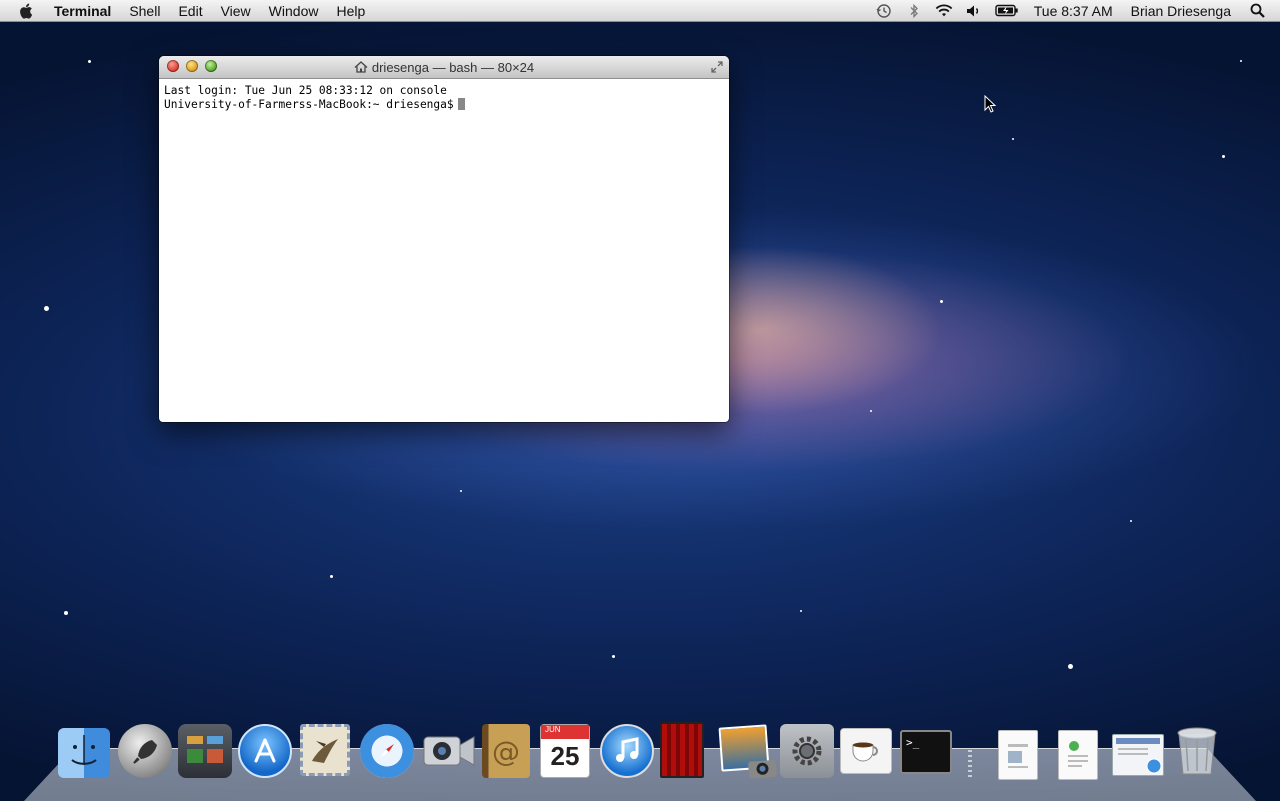 This screenshot has height=801, width=1280. I want to click on dock: @ JUN 25 >_, so click(643, 753).